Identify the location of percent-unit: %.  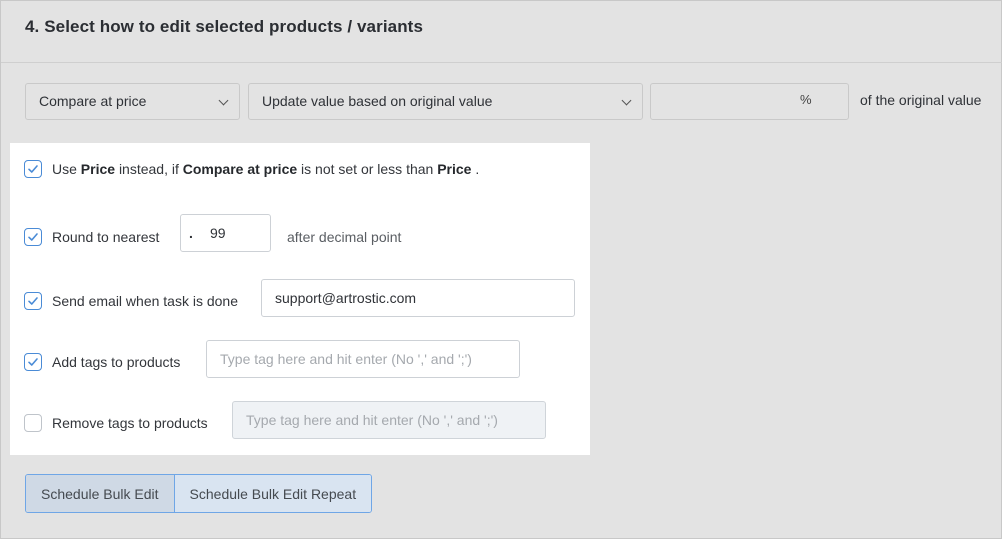
(806, 99).